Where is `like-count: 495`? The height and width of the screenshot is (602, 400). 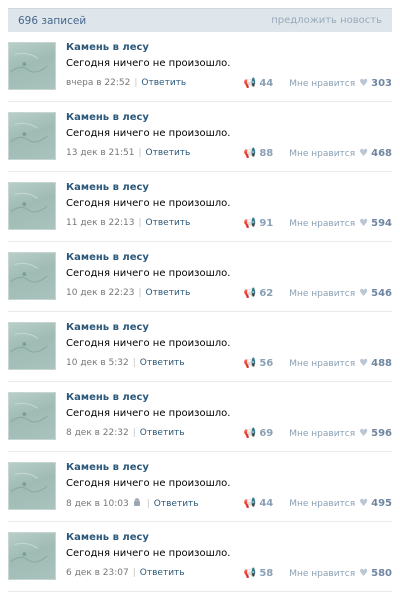 like-count: 495 is located at coordinates (381, 503).